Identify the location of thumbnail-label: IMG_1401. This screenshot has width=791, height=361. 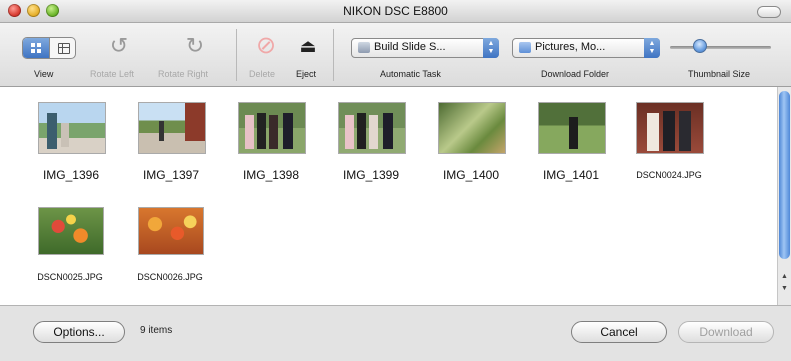
(571, 175).